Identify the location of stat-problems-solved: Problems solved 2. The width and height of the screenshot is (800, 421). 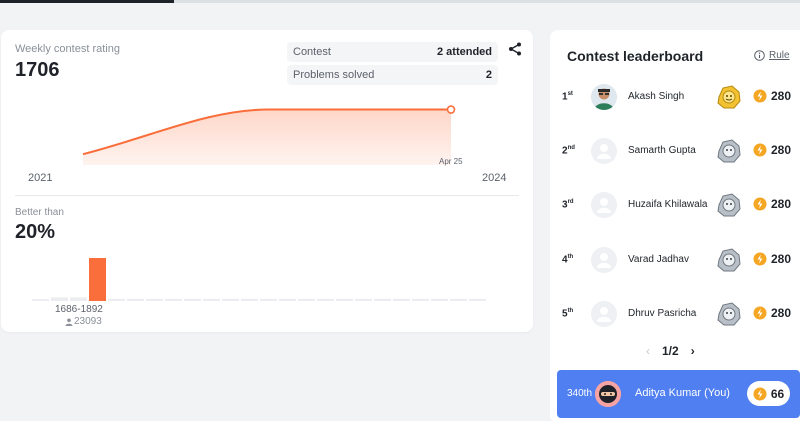
(392, 75).